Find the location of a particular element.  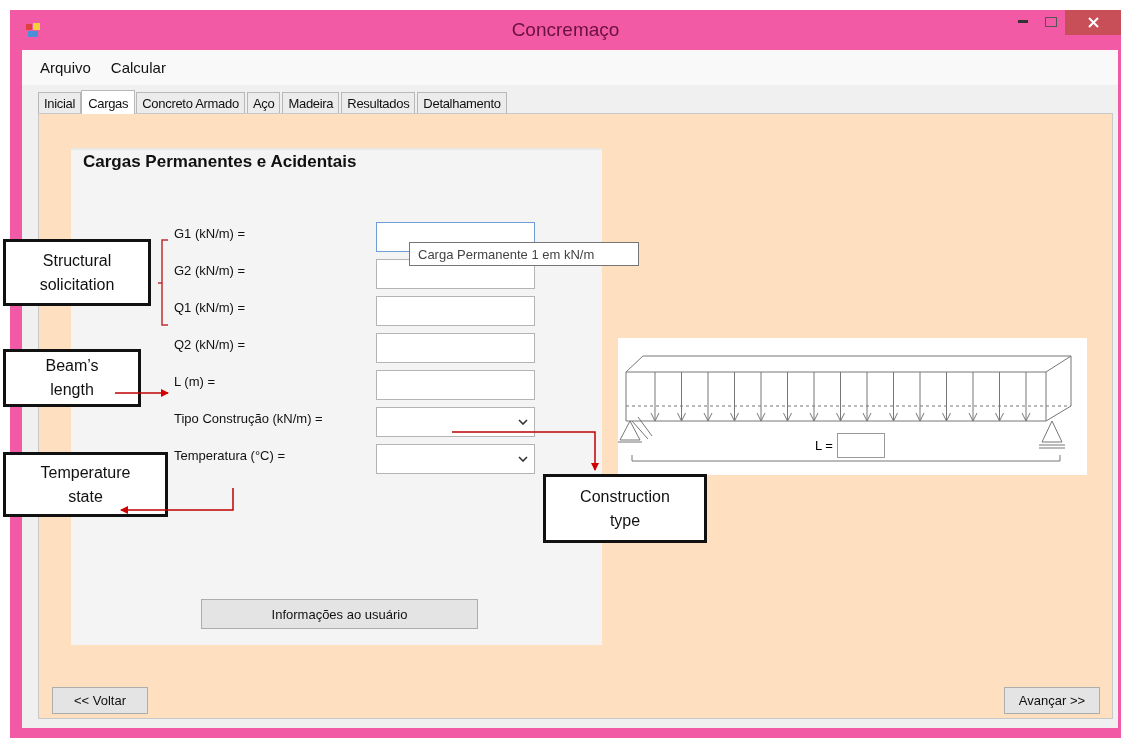

tab: Detalhamento is located at coordinates (462, 102).